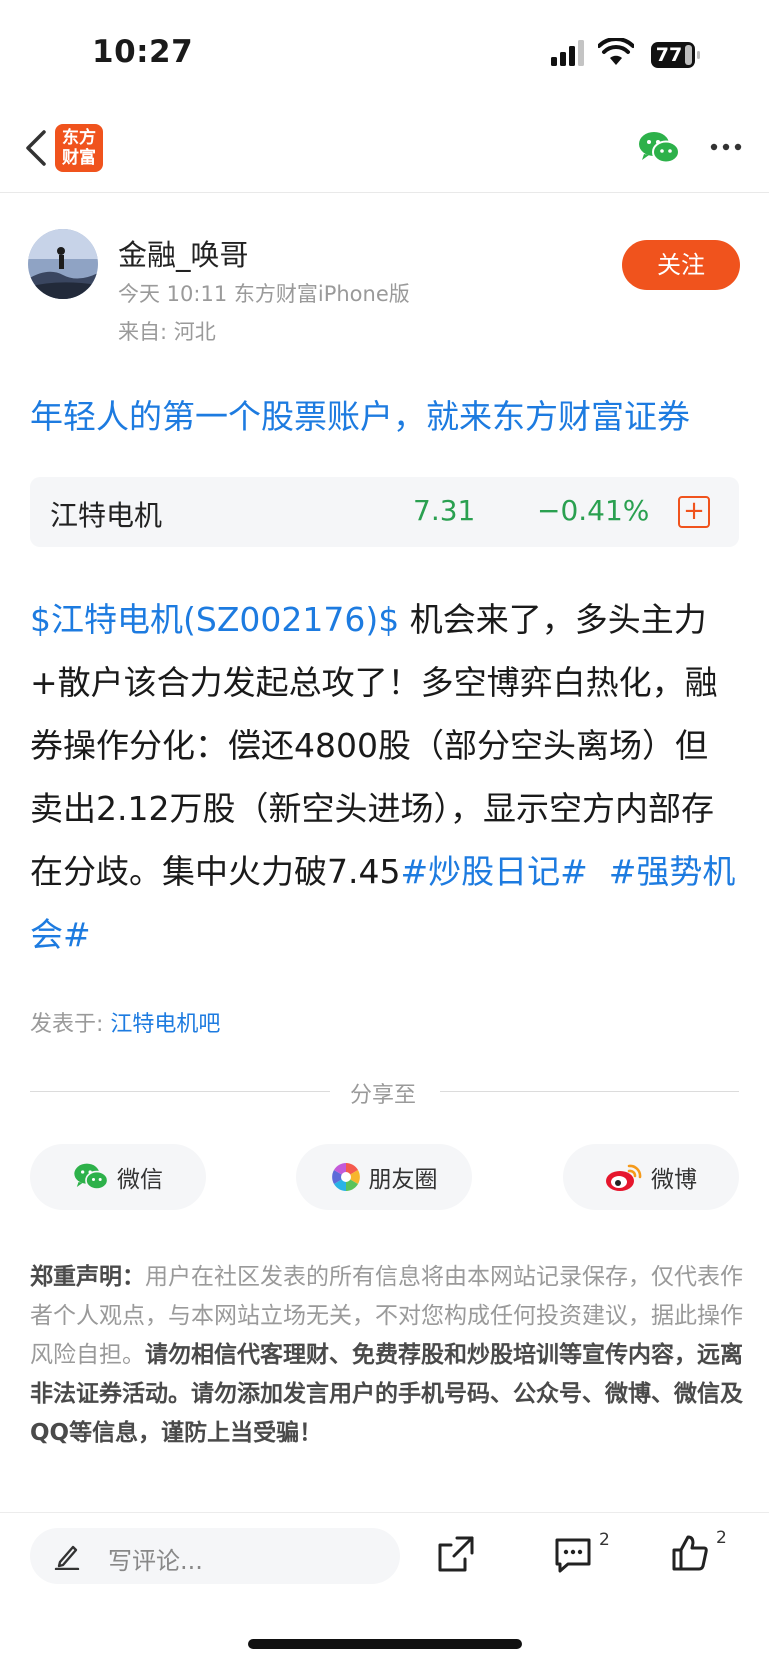 The height and width of the screenshot is (1665, 769). I want to click on promo-link: 年轻人的第一个股票账户，就来东方财富证券, so click(360, 414).